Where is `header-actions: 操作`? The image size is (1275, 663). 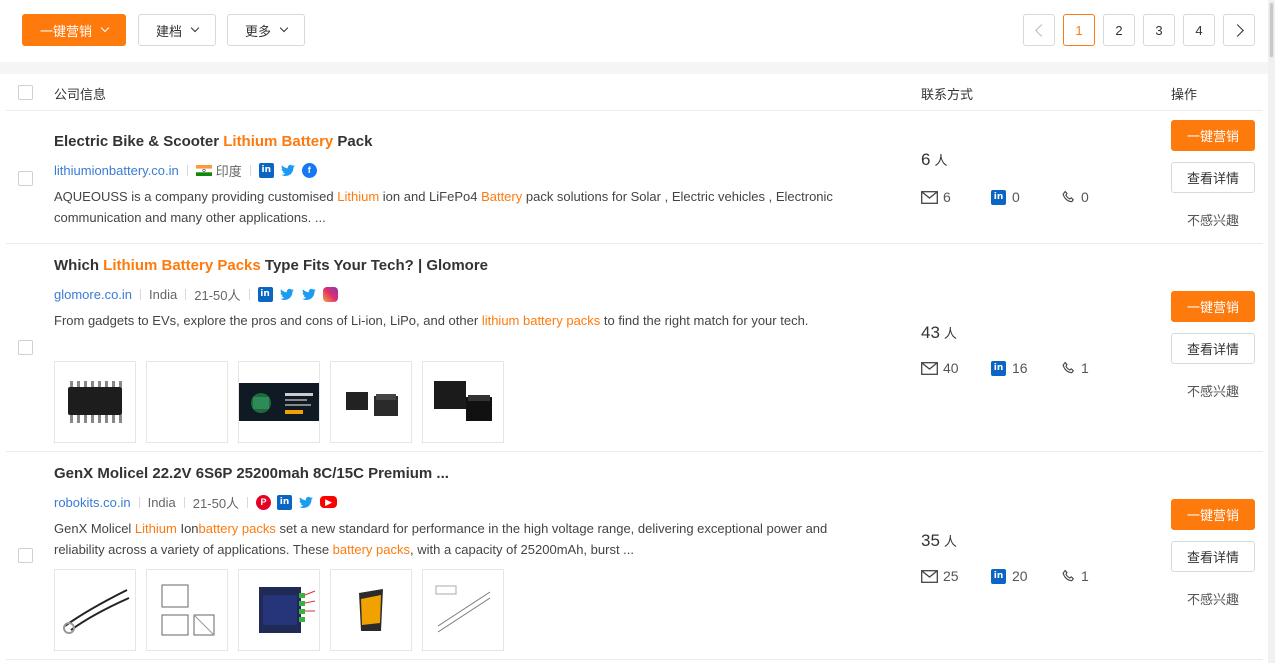 header-actions: 操作 is located at coordinates (1184, 94).